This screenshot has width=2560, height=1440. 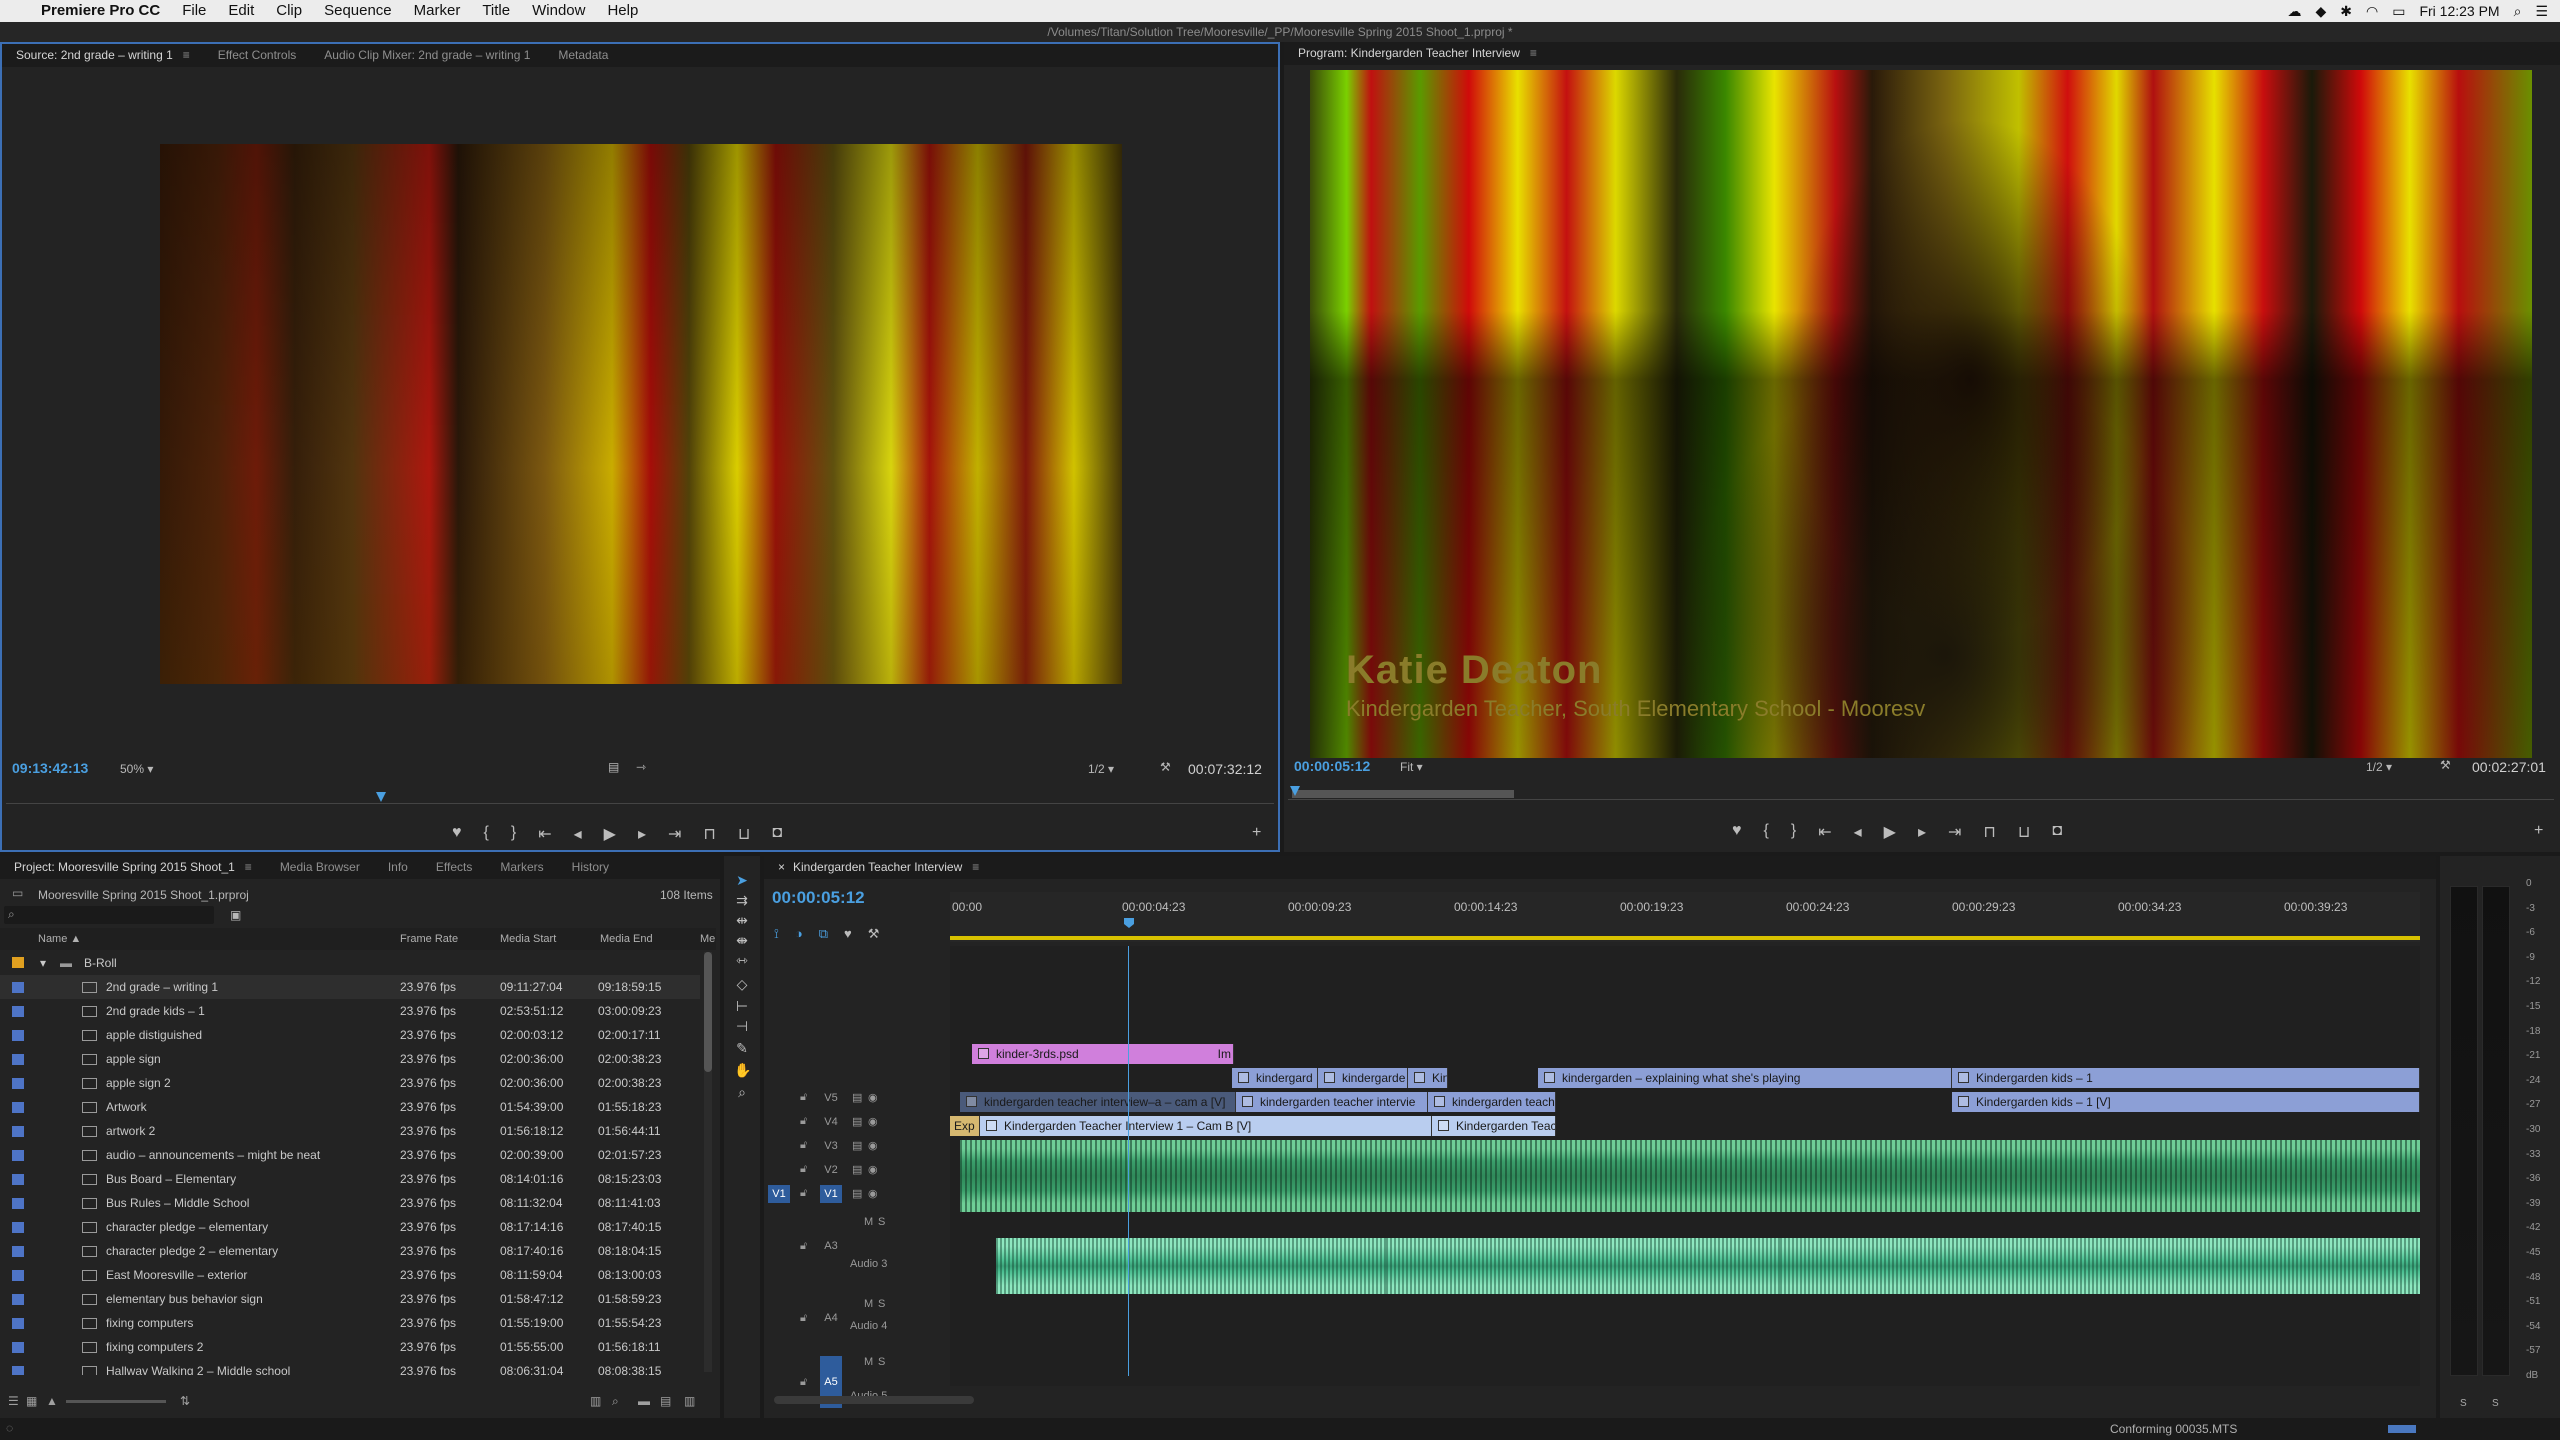 What do you see at coordinates (965, 1126) in the screenshot?
I see `clip-v1-exp: Exp` at bounding box center [965, 1126].